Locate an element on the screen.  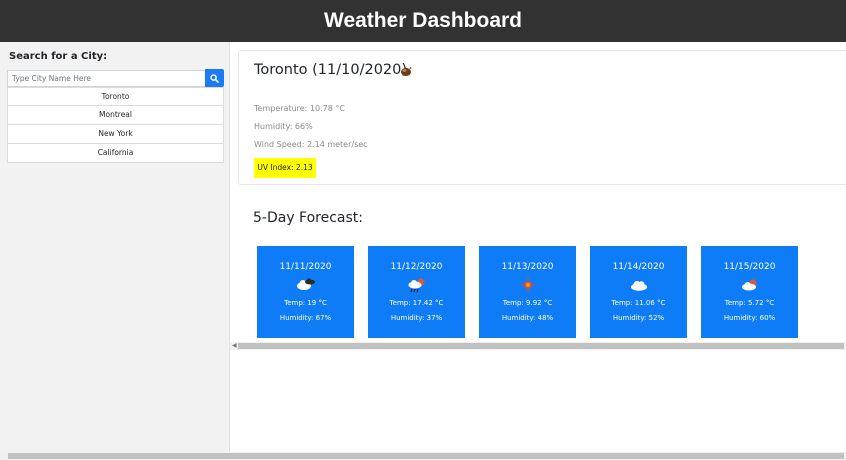
forecast-humidity: Humidity: 67% is located at coordinates (305, 318).